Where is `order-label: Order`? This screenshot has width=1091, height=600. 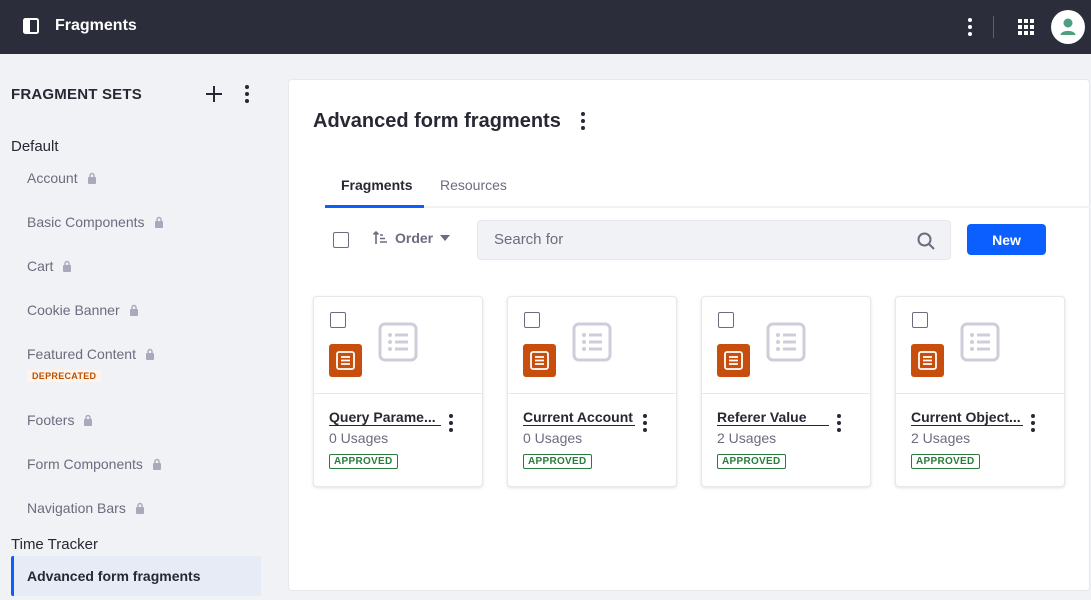 order-label: Order is located at coordinates (414, 238).